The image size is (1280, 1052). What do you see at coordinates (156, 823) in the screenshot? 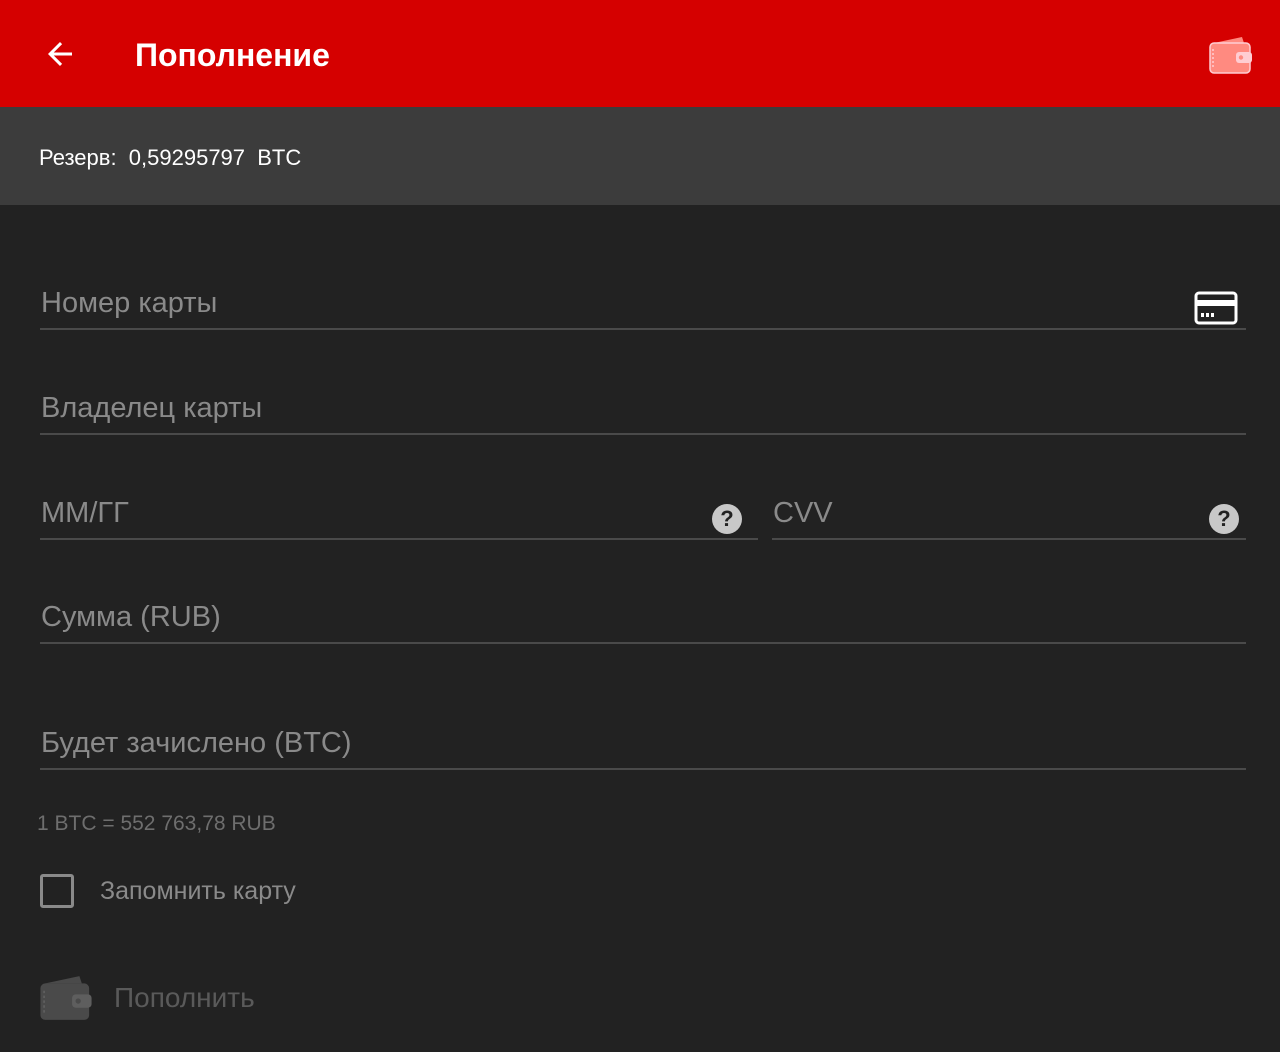
I see `exchange-rate: 1 BTC = 552 763,78 RUB` at bounding box center [156, 823].